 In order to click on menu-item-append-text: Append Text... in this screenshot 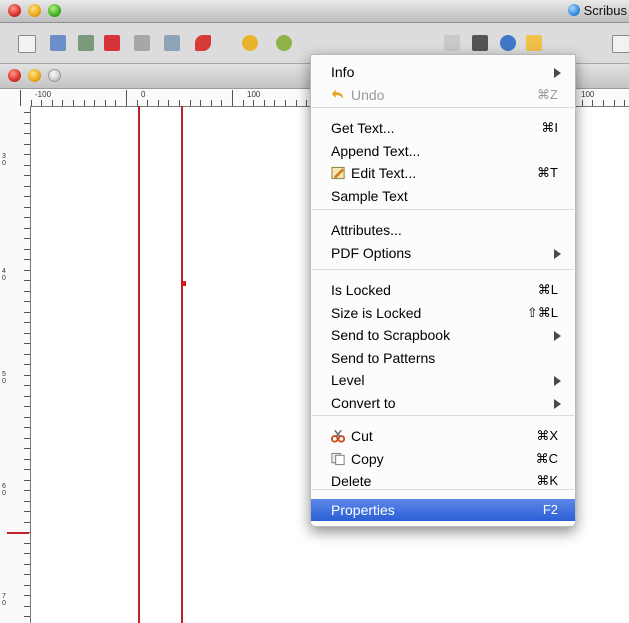, I will do `click(443, 151)`.